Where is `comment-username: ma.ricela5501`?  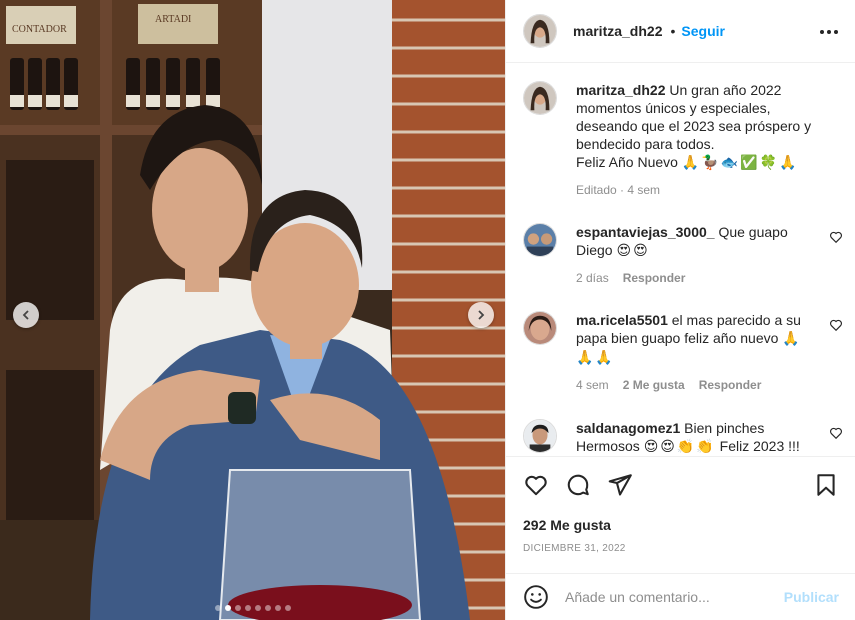
comment-username: ma.ricela5501 is located at coordinates (622, 320).